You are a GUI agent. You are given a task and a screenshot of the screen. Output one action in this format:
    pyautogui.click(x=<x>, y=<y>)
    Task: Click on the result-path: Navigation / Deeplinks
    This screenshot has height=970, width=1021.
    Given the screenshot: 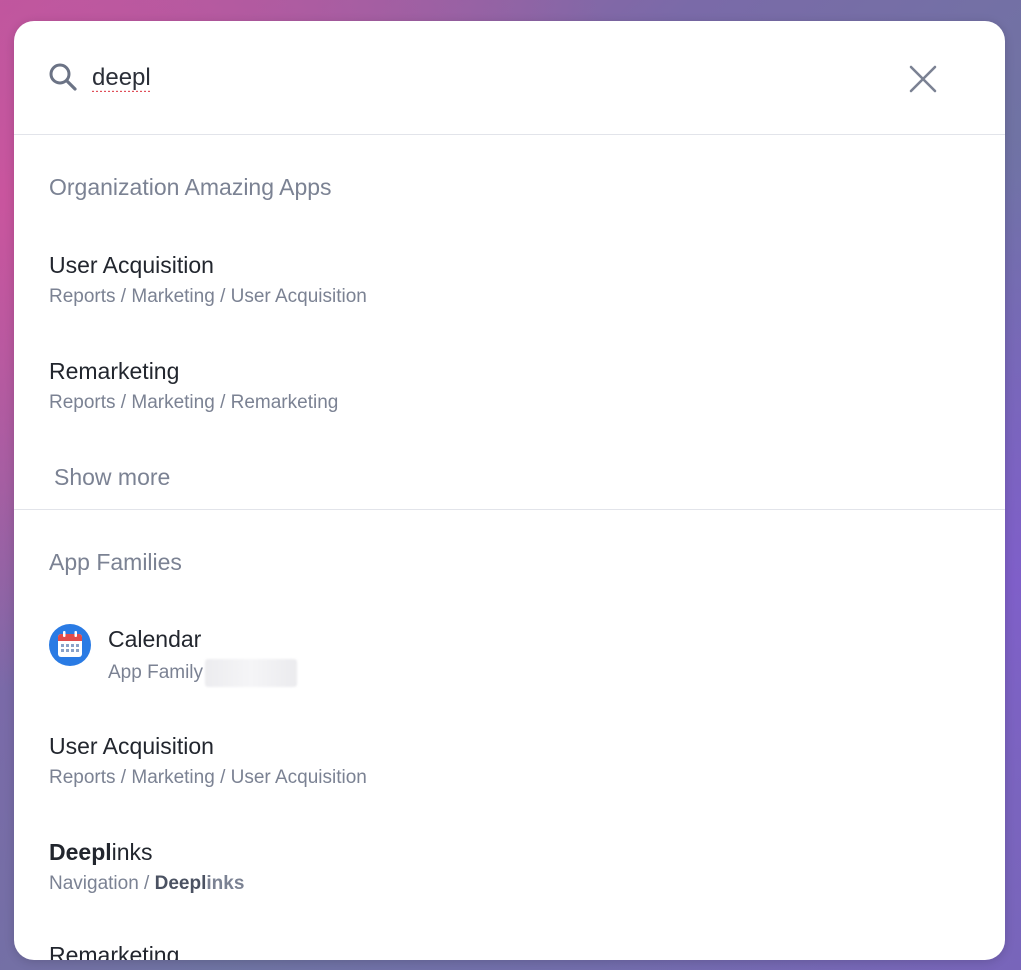 What is the action you would take?
    pyautogui.click(x=146, y=884)
    